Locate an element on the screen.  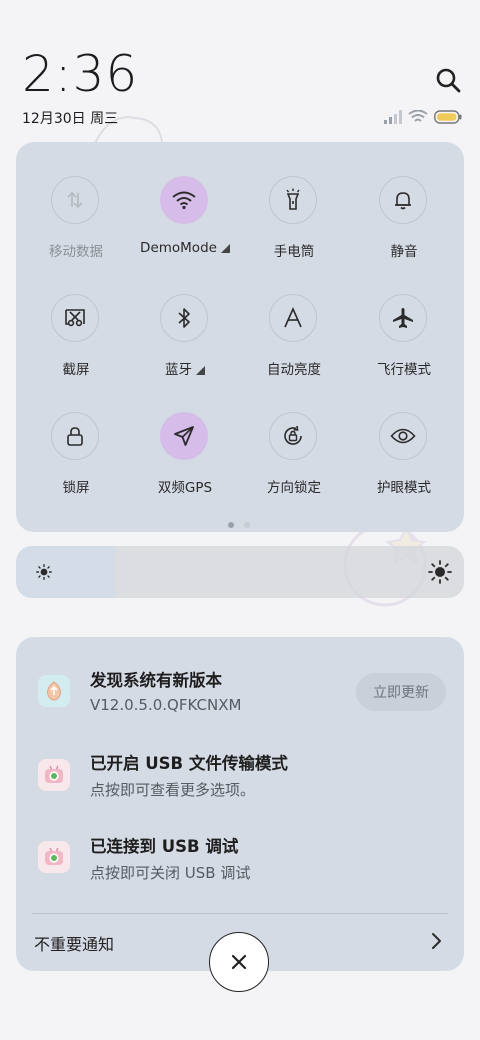
clock-date: 12月30日 周三 is located at coordinates (70, 119).